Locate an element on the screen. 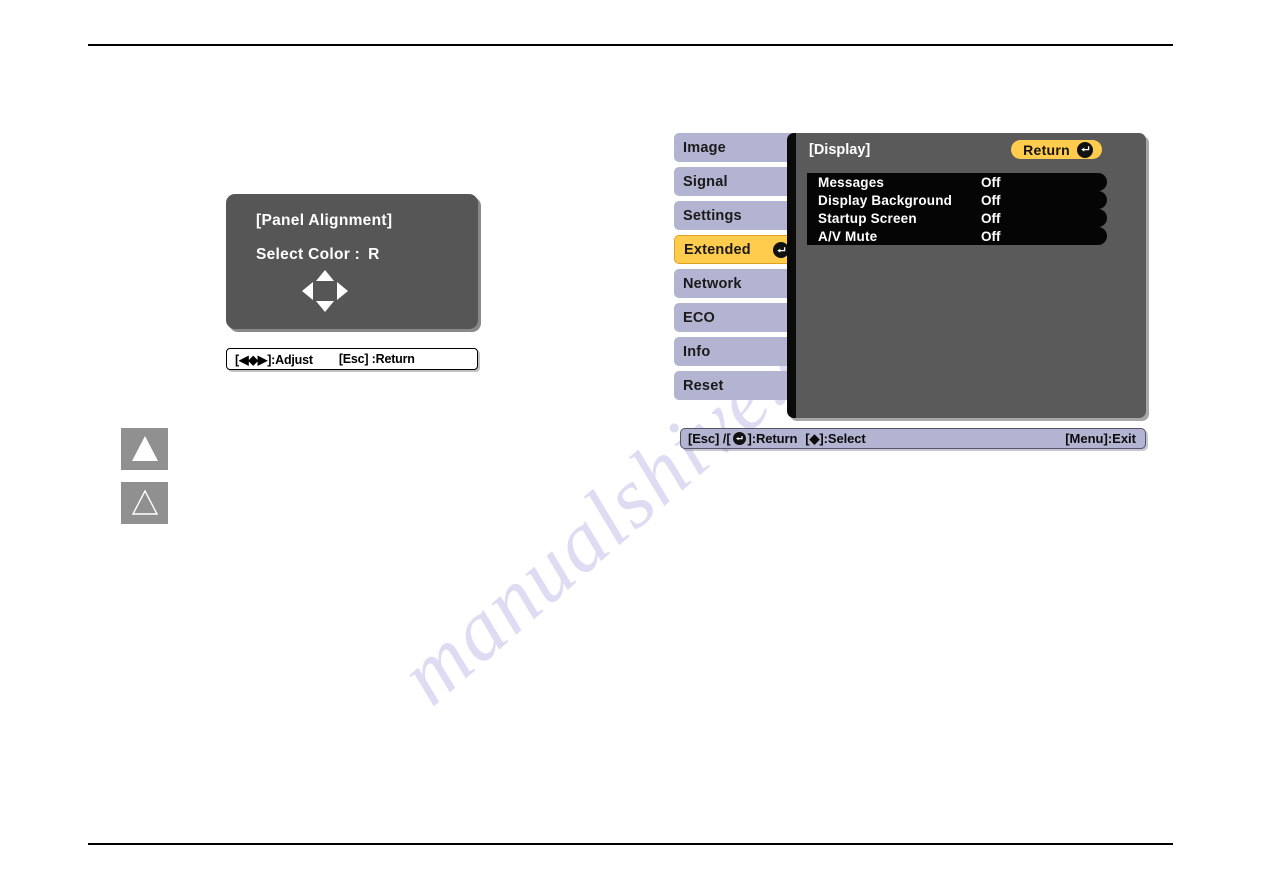  panel-alignment-footer: [◀◆▶]:Adjust [Esc] :Return is located at coordinates (352, 359).